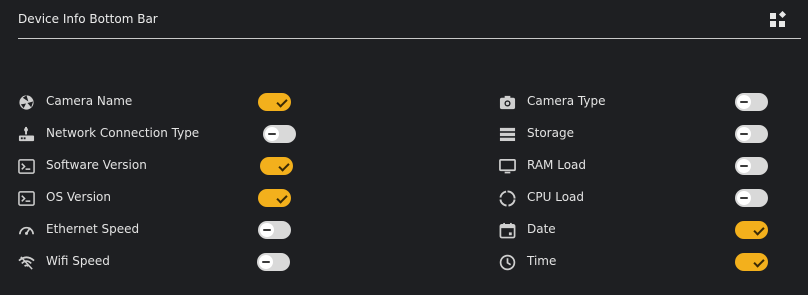 The height and width of the screenshot is (295, 808). I want to click on ram-load-toggle, so click(751, 166).